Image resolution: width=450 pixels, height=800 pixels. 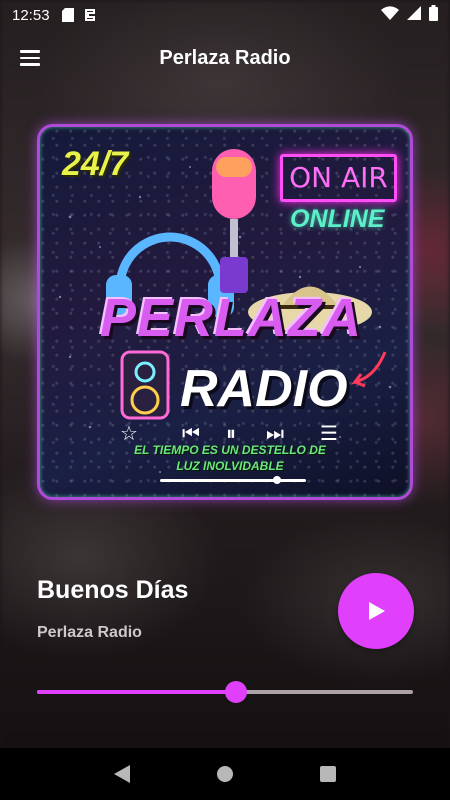 What do you see at coordinates (137, 692) in the screenshot?
I see `seek-bar-fill` at bounding box center [137, 692].